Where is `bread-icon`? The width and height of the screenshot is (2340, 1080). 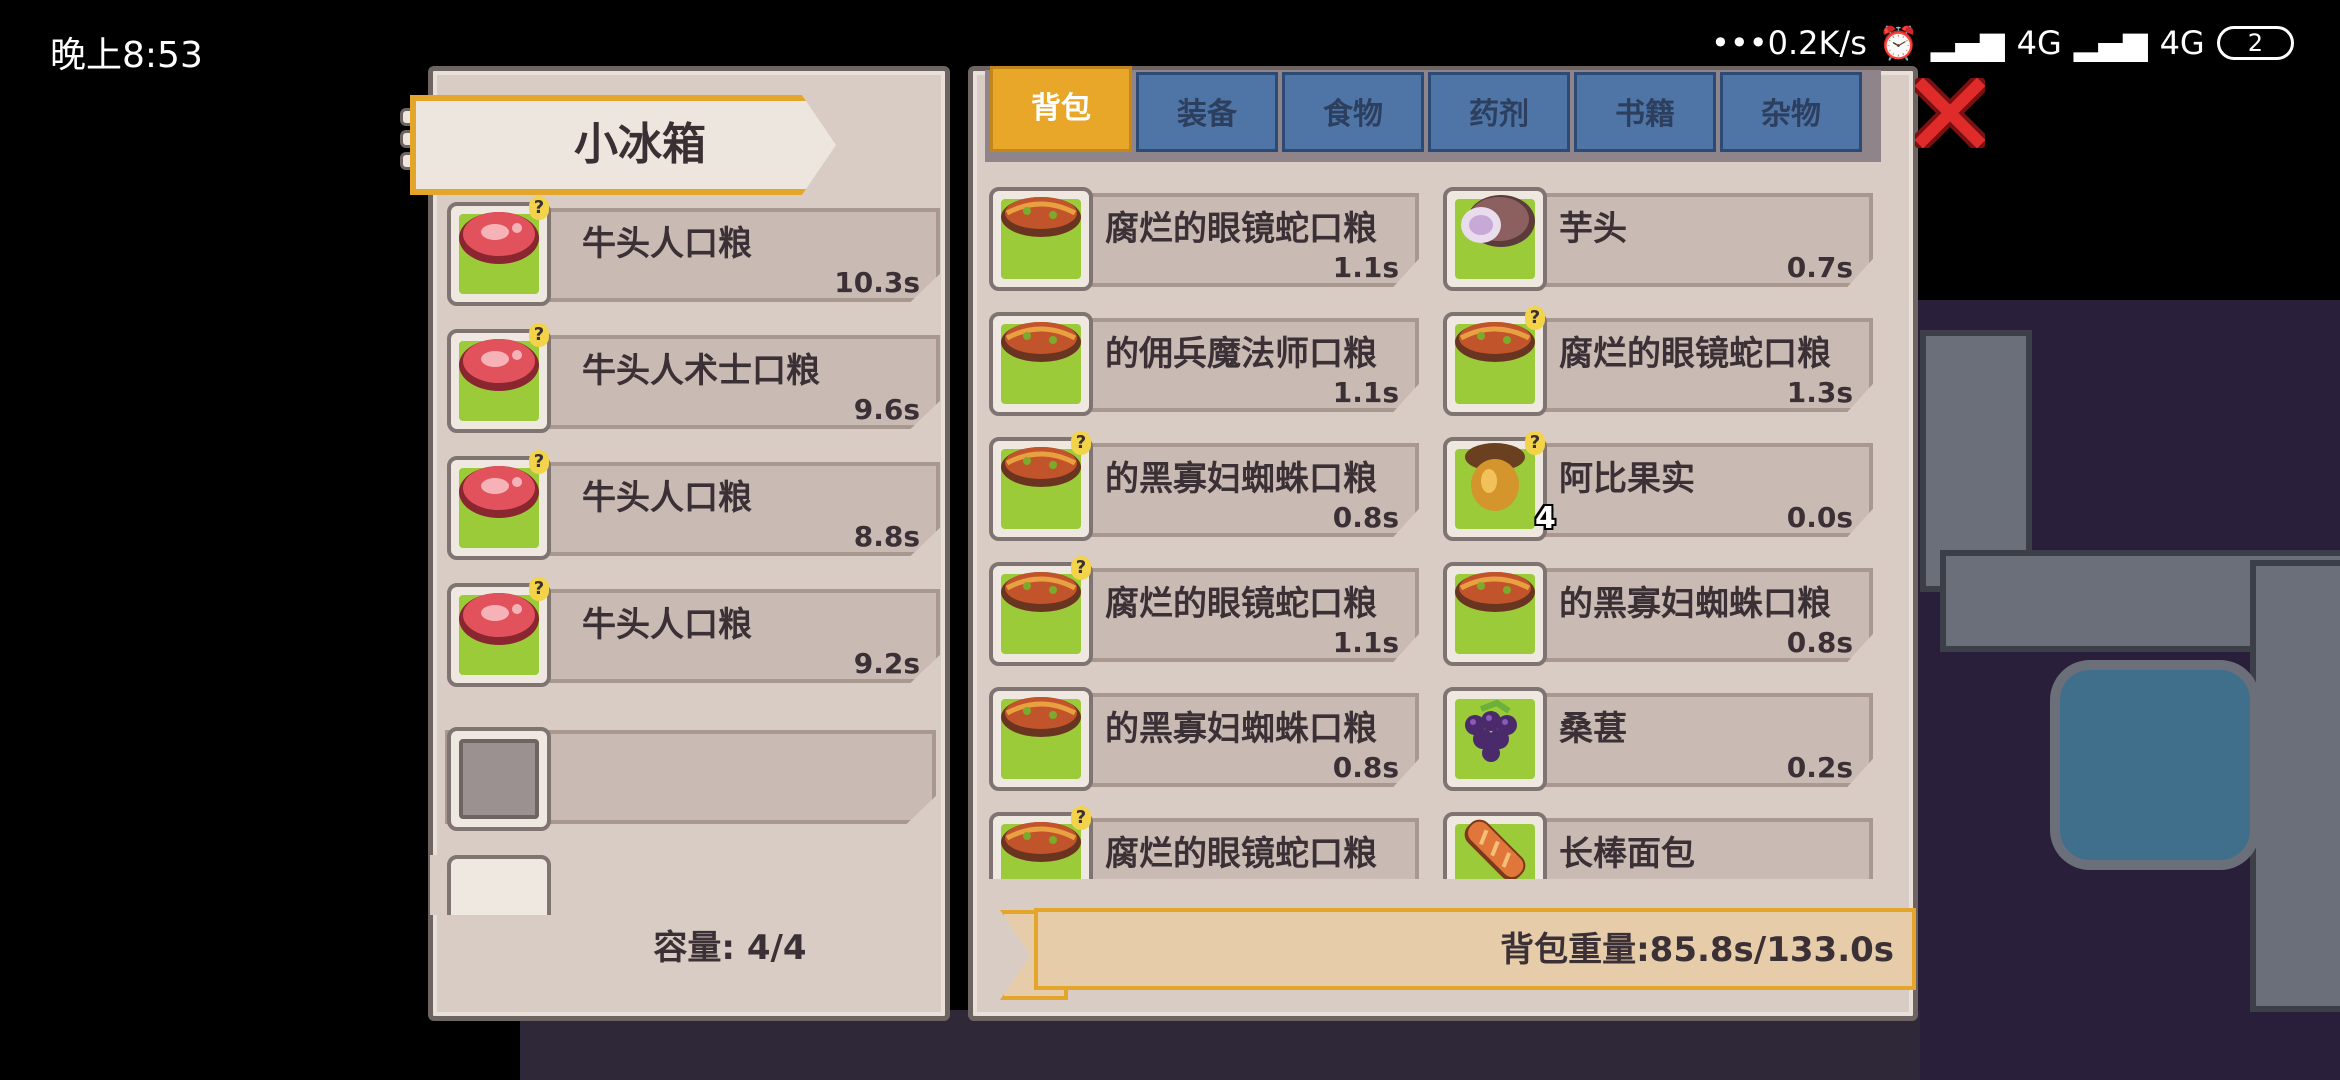
bread-icon is located at coordinates (1495, 844).